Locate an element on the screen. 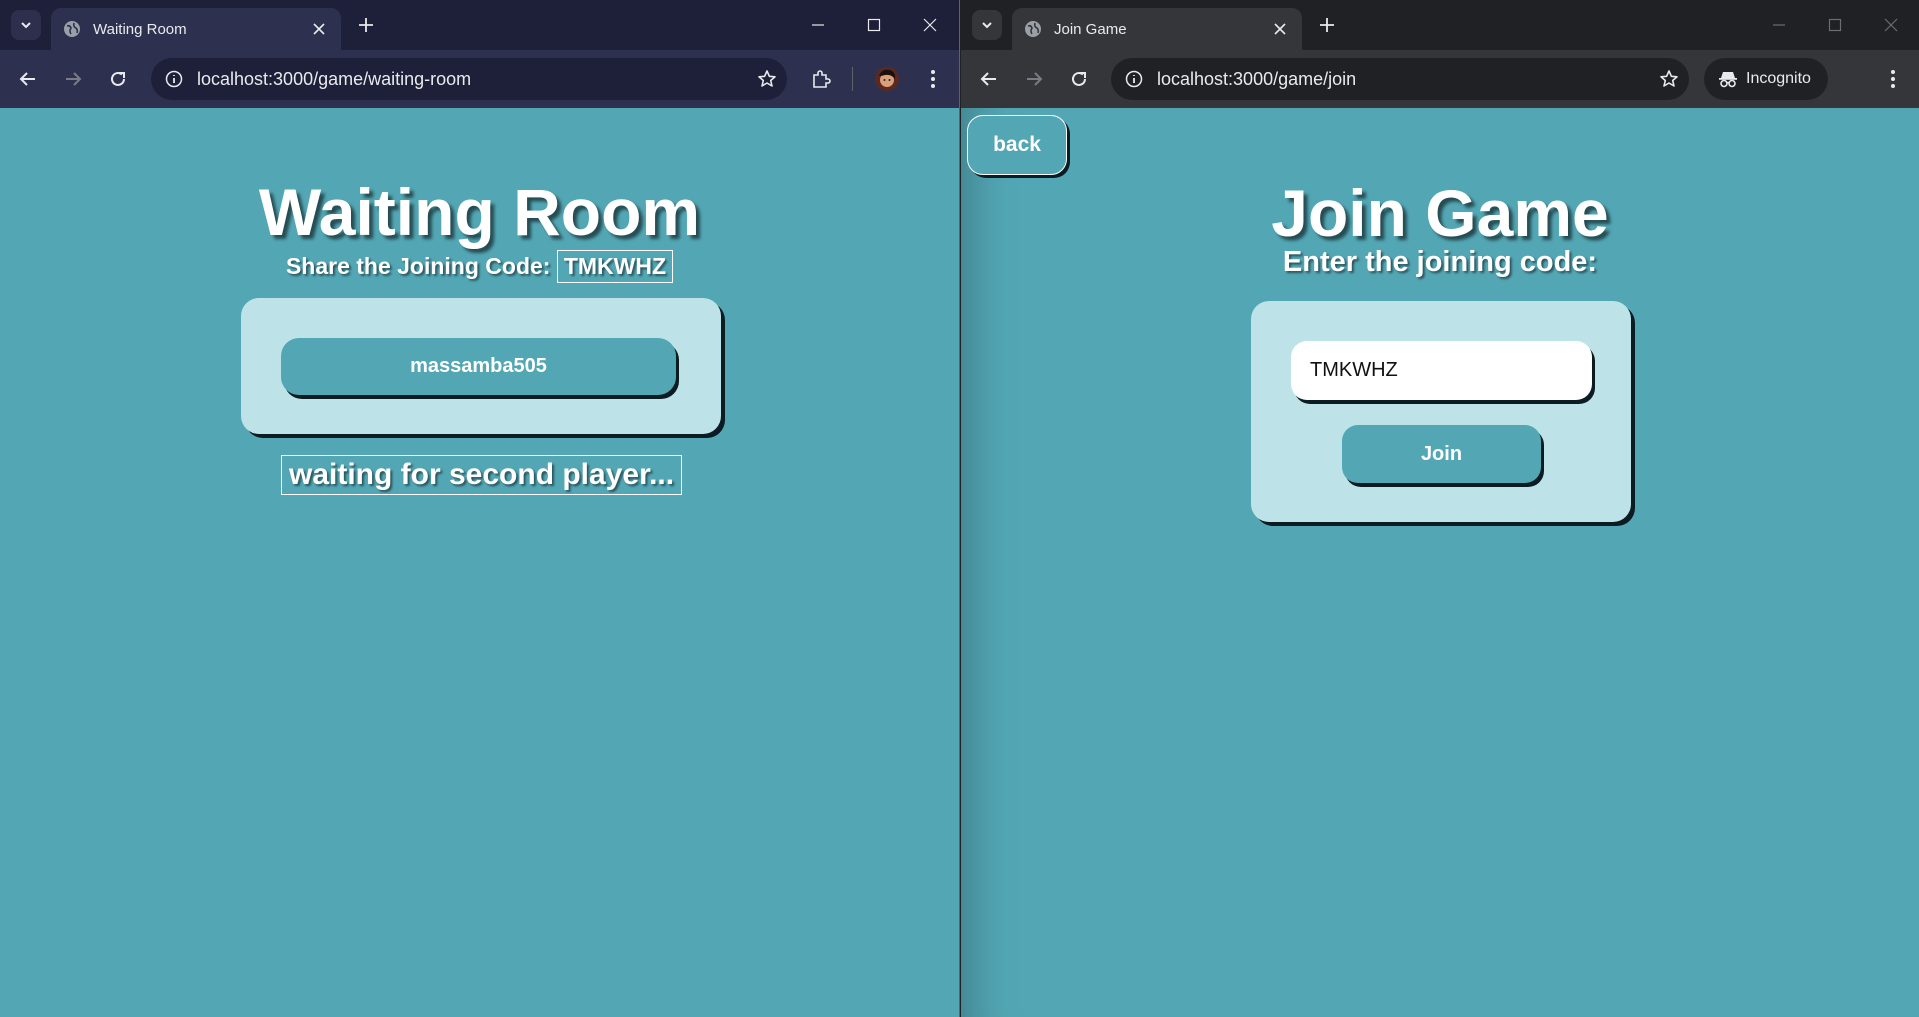  address-bar: localhost:3000/game/join is located at coordinates (1400, 79).